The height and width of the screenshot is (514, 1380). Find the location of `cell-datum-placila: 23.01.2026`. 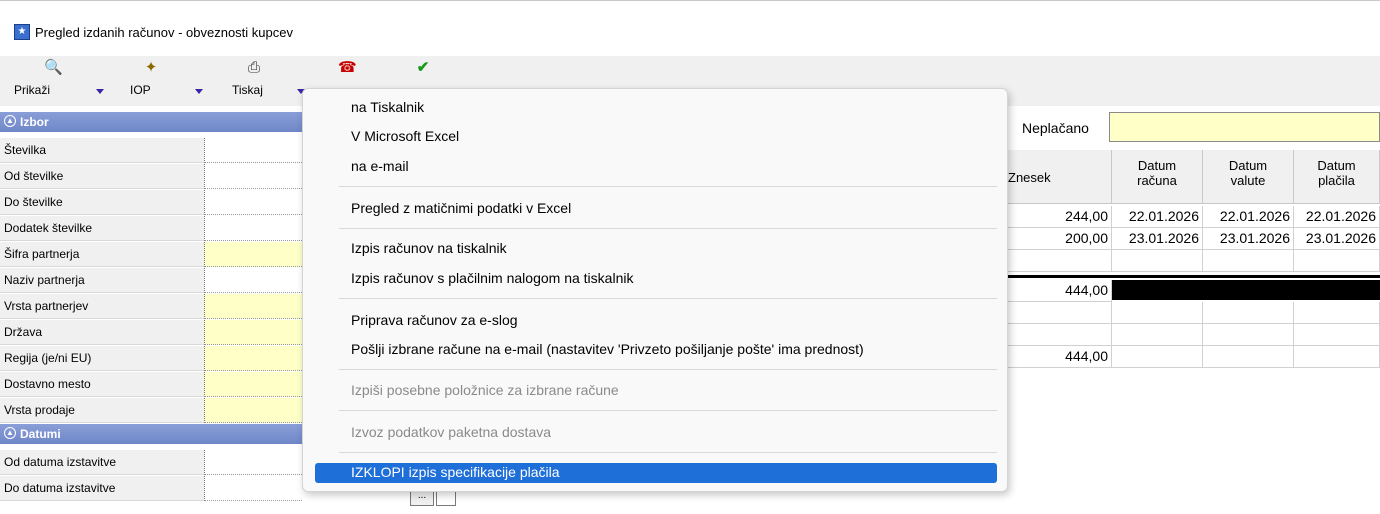

cell-datum-placila: 23.01.2026 is located at coordinates (1337, 239).